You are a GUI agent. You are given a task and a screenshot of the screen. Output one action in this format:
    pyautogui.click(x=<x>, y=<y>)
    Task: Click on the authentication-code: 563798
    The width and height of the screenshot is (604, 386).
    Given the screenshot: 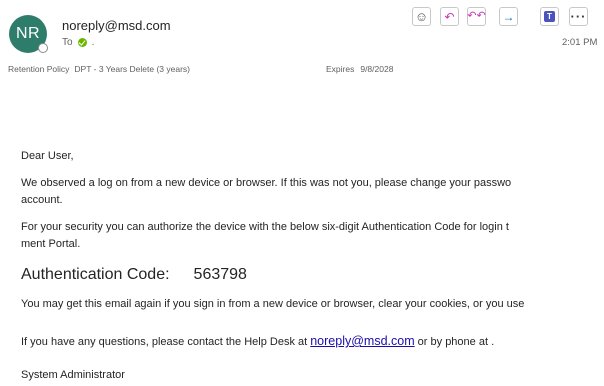 What is the action you would take?
    pyautogui.click(x=220, y=274)
    